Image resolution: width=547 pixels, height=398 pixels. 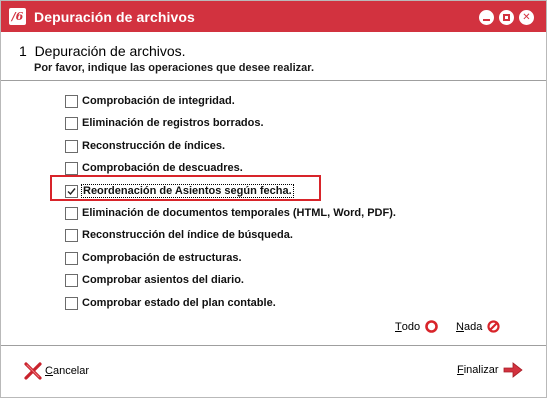 I want to click on close-button: ✕, so click(x=526, y=17).